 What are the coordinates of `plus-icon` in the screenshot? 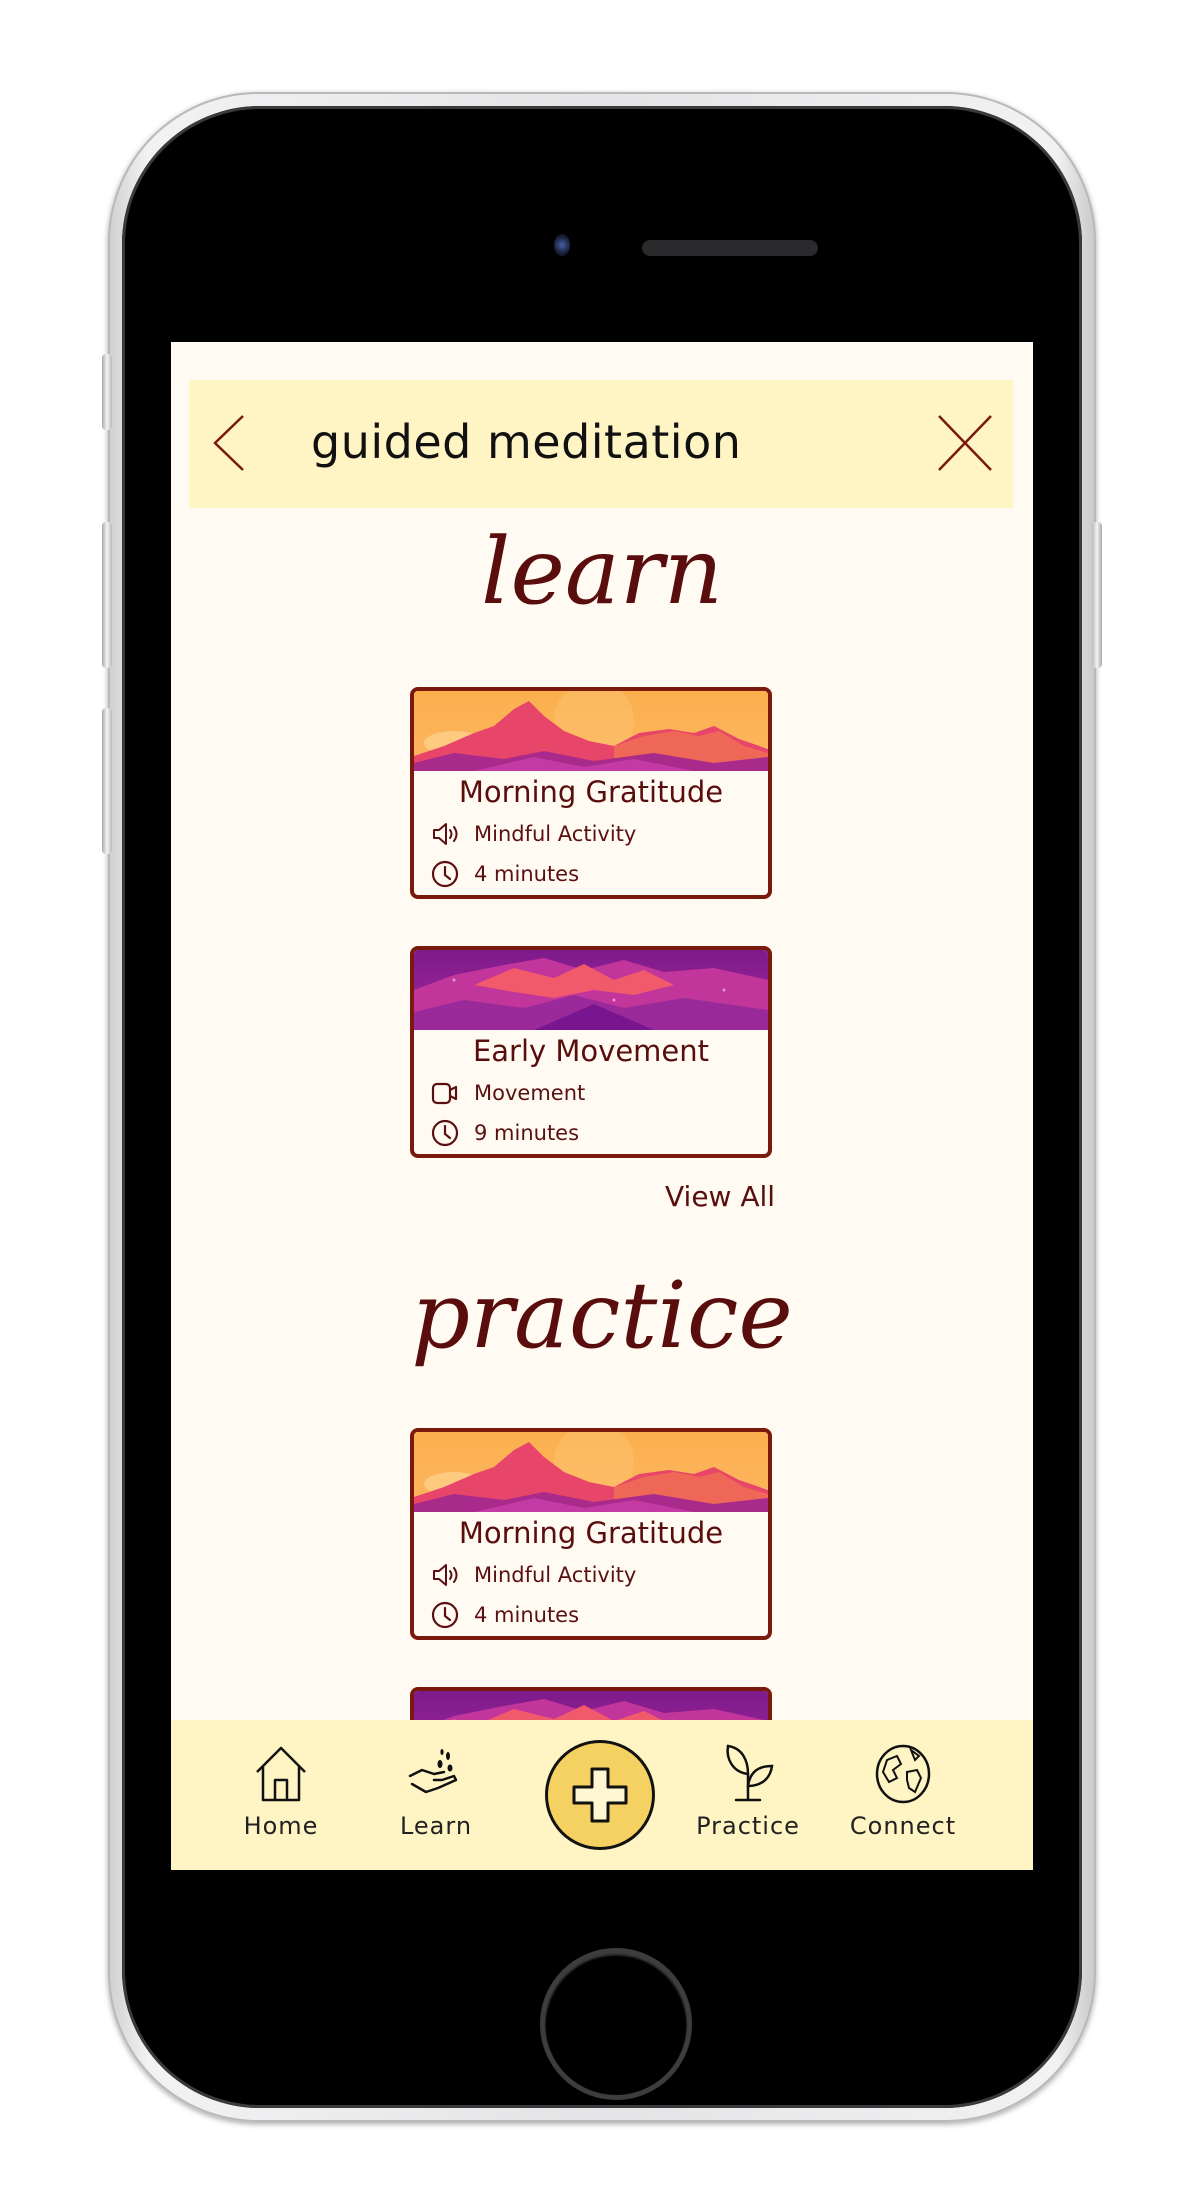 It's located at (600, 1795).